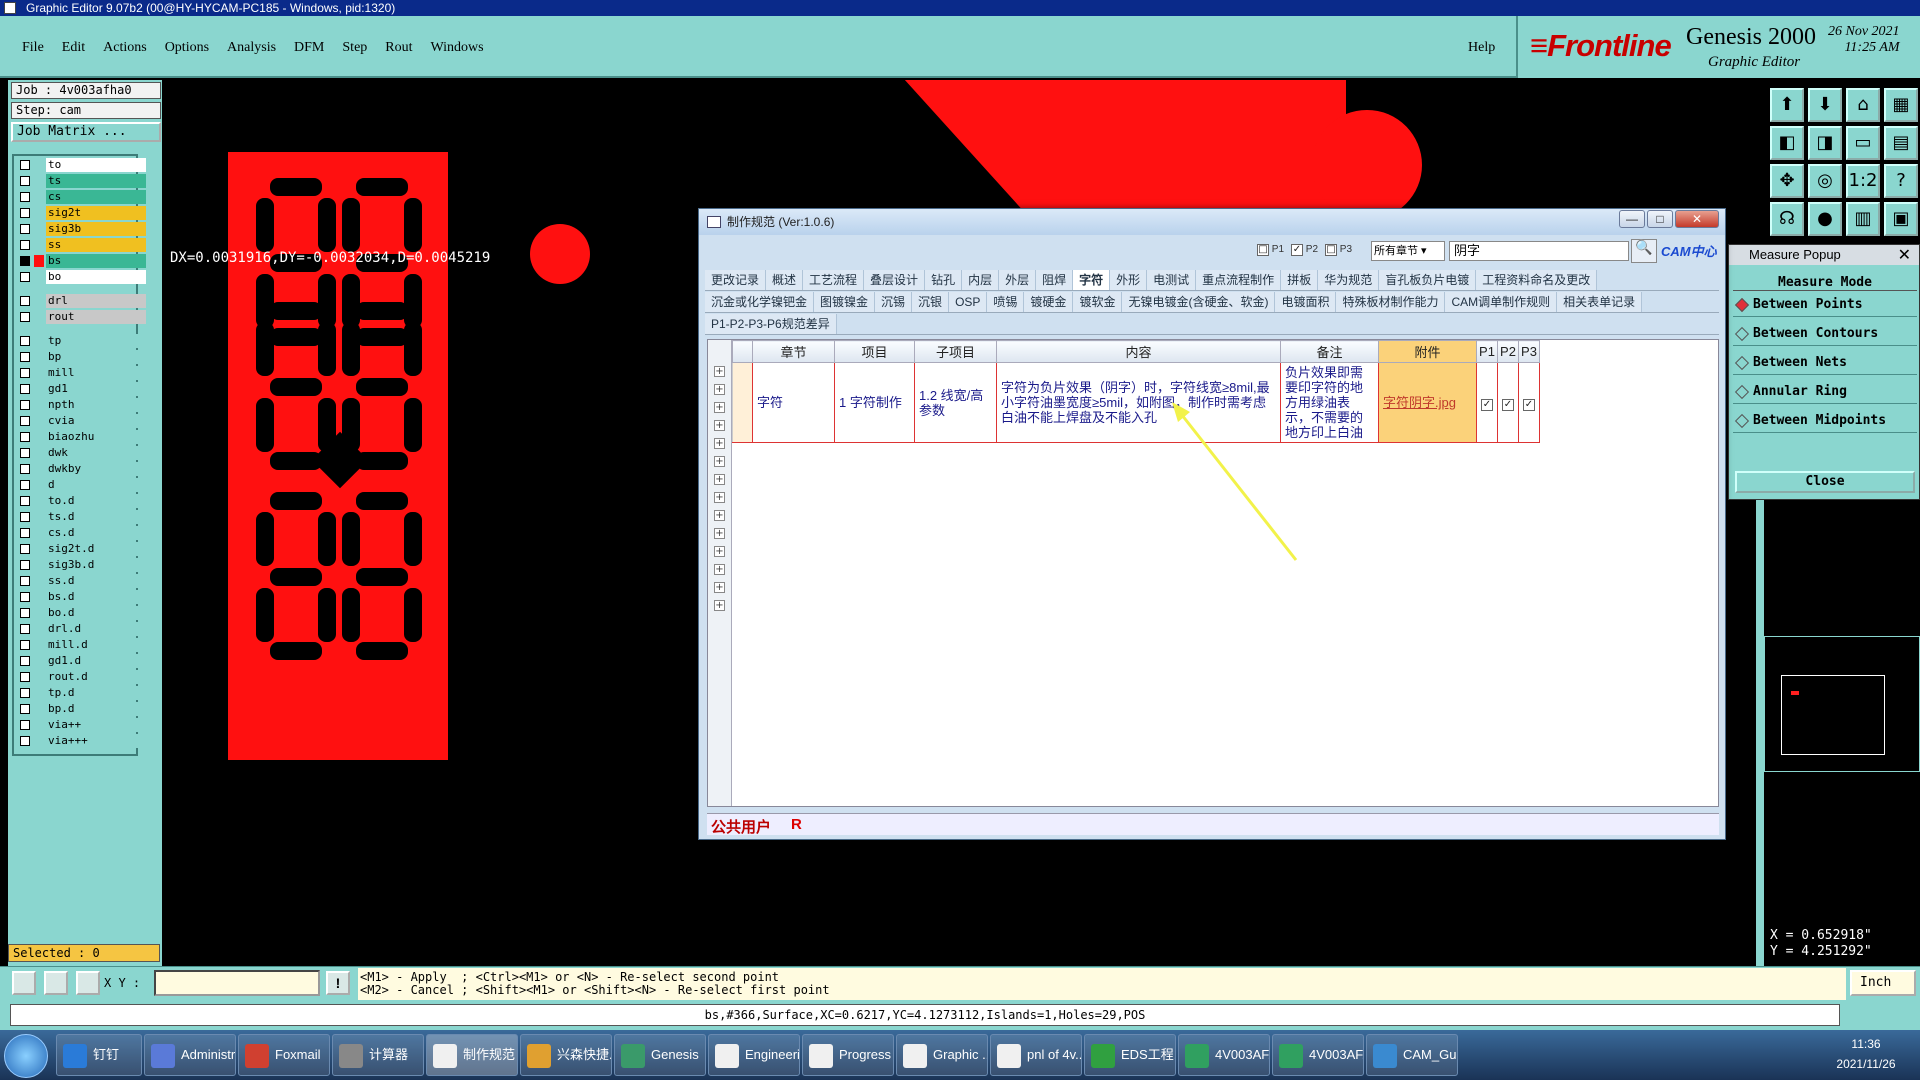 The width and height of the screenshot is (1920, 1080). Describe the element at coordinates (1428, 280) in the screenshot. I see `tab-0-14: 盲孔板负片电镀` at that location.